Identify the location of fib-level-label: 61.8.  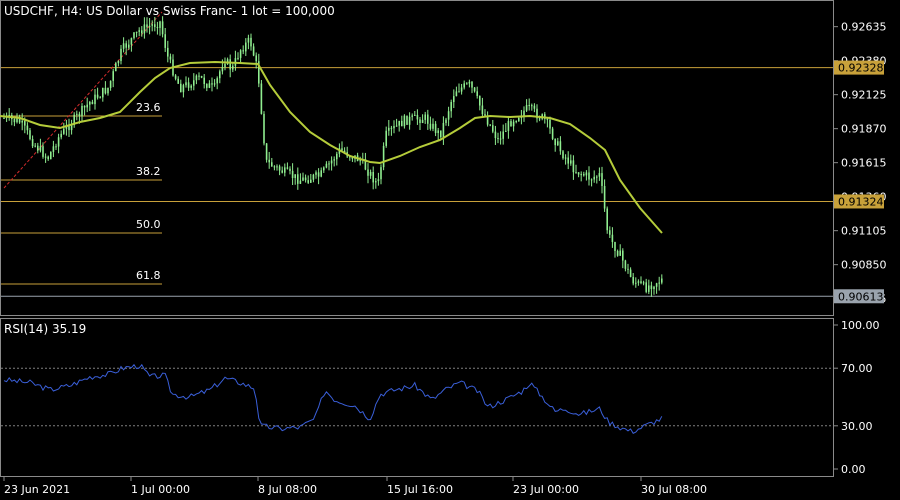
(148, 275).